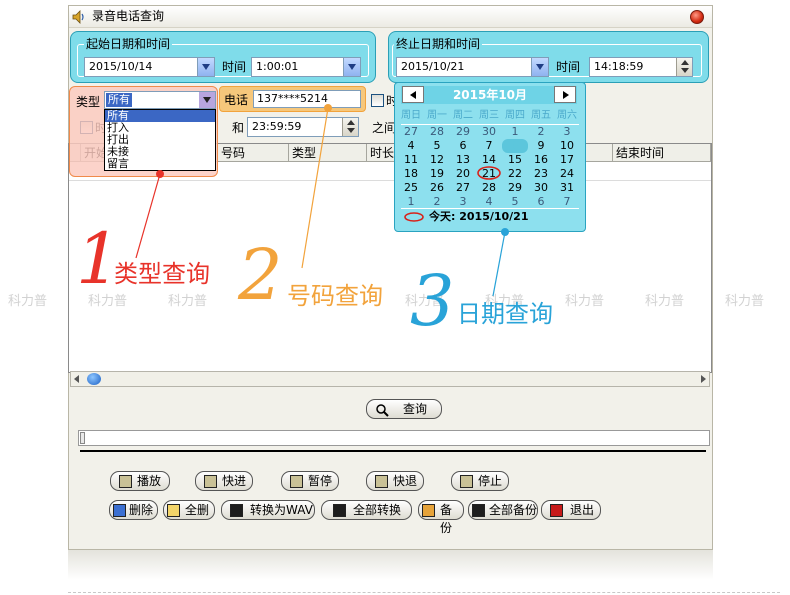 The image size is (790, 595). I want to click on annotation-text-3: 日期查询, so click(505, 314).